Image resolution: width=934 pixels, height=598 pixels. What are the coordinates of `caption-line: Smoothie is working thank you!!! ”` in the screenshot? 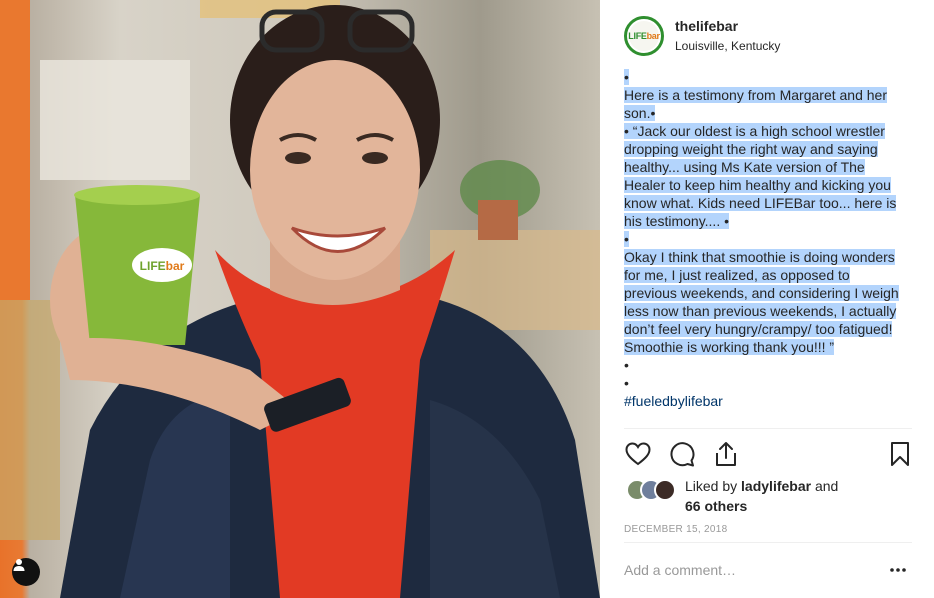 It's located at (729, 347).